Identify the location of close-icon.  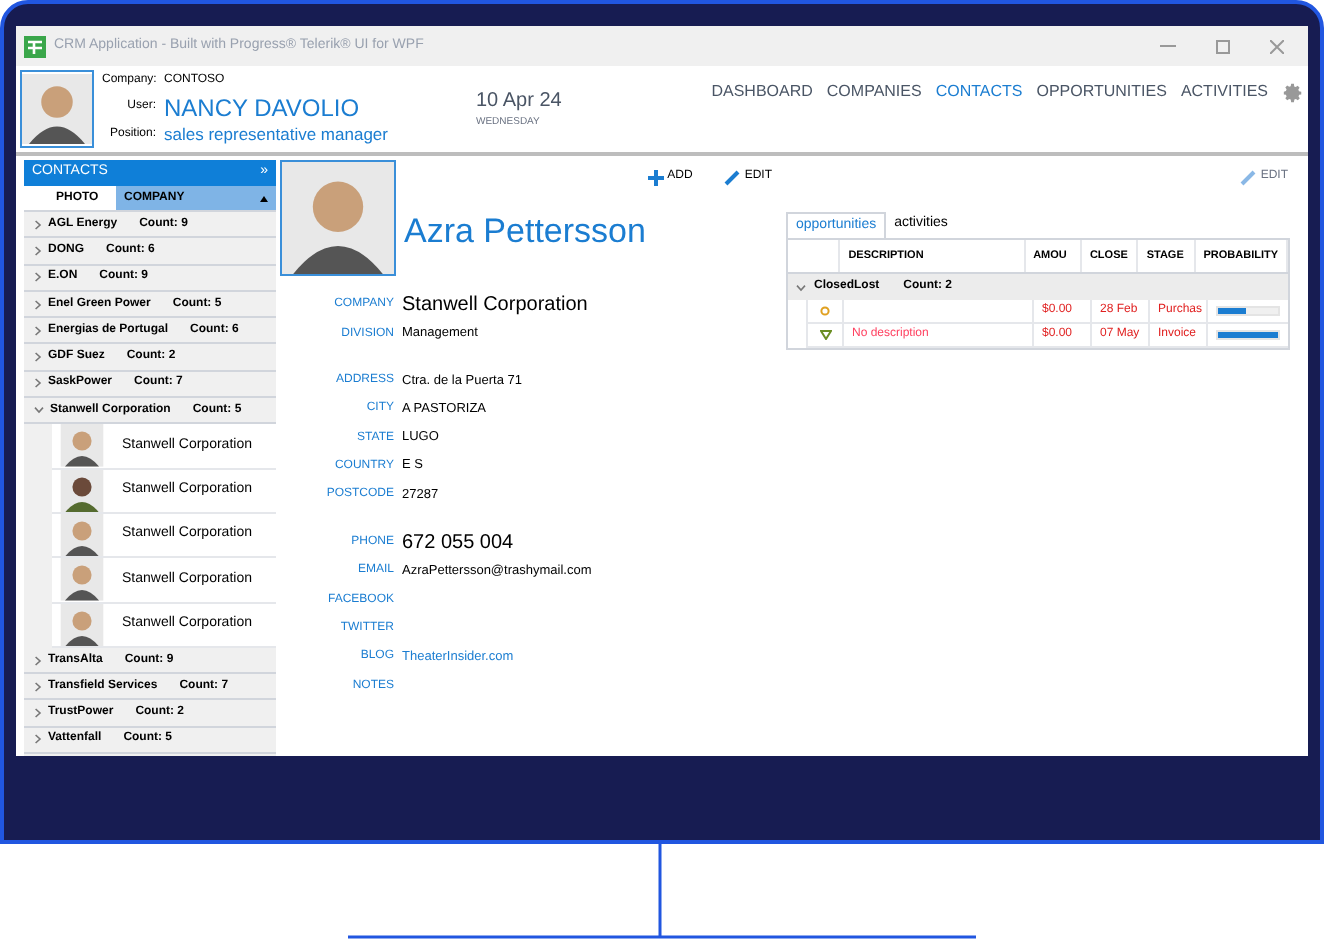
(1277, 46).